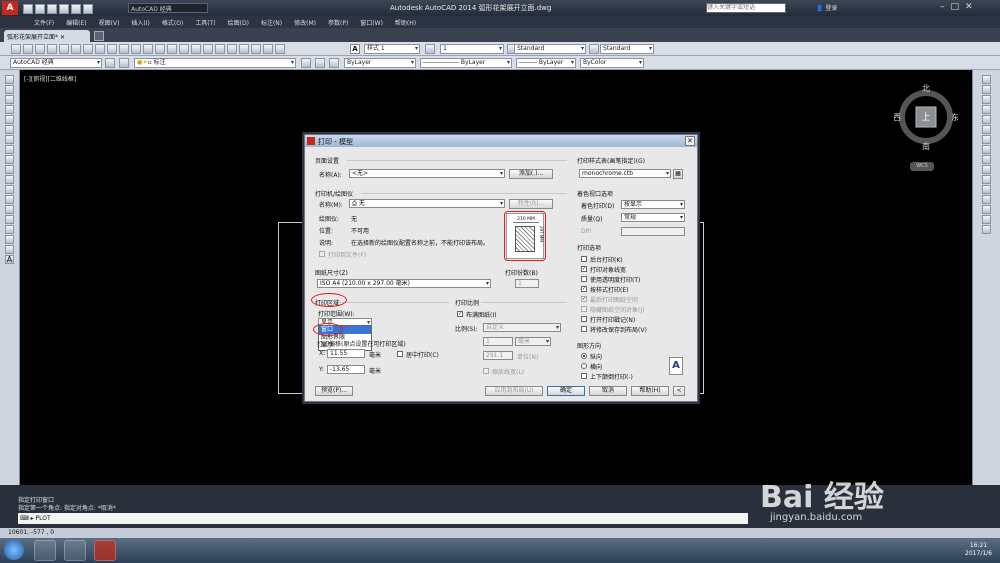  What do you see at coordinates (9, 119) in the screenshot?
I see `rectangle-icon` at bounding box center [9, 119].